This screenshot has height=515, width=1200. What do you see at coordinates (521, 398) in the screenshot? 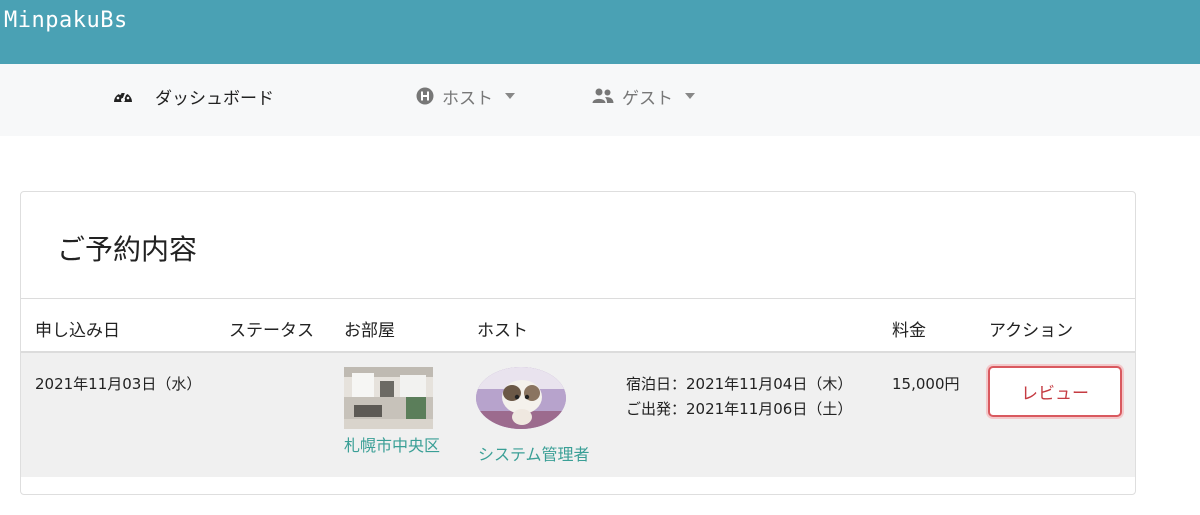
I see `host-avatar` at bounding box center [521, 398].